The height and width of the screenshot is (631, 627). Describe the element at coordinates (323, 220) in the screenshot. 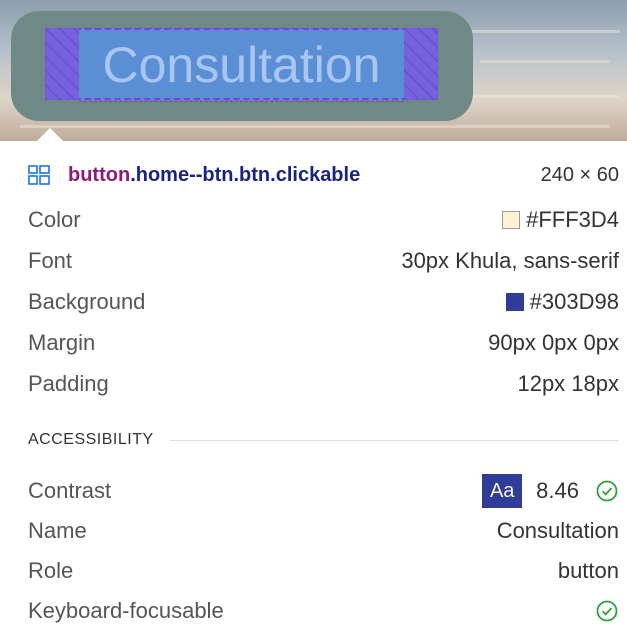

I see `property-row-color: Color #FFF3D4` at that location.